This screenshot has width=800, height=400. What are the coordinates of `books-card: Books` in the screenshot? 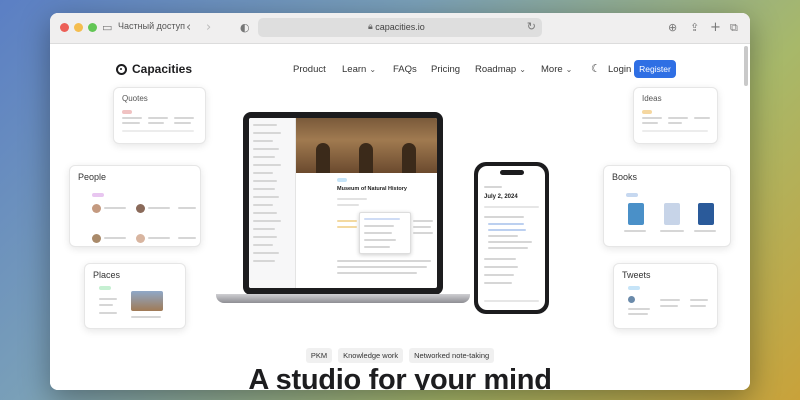 It's located at (667, 206).